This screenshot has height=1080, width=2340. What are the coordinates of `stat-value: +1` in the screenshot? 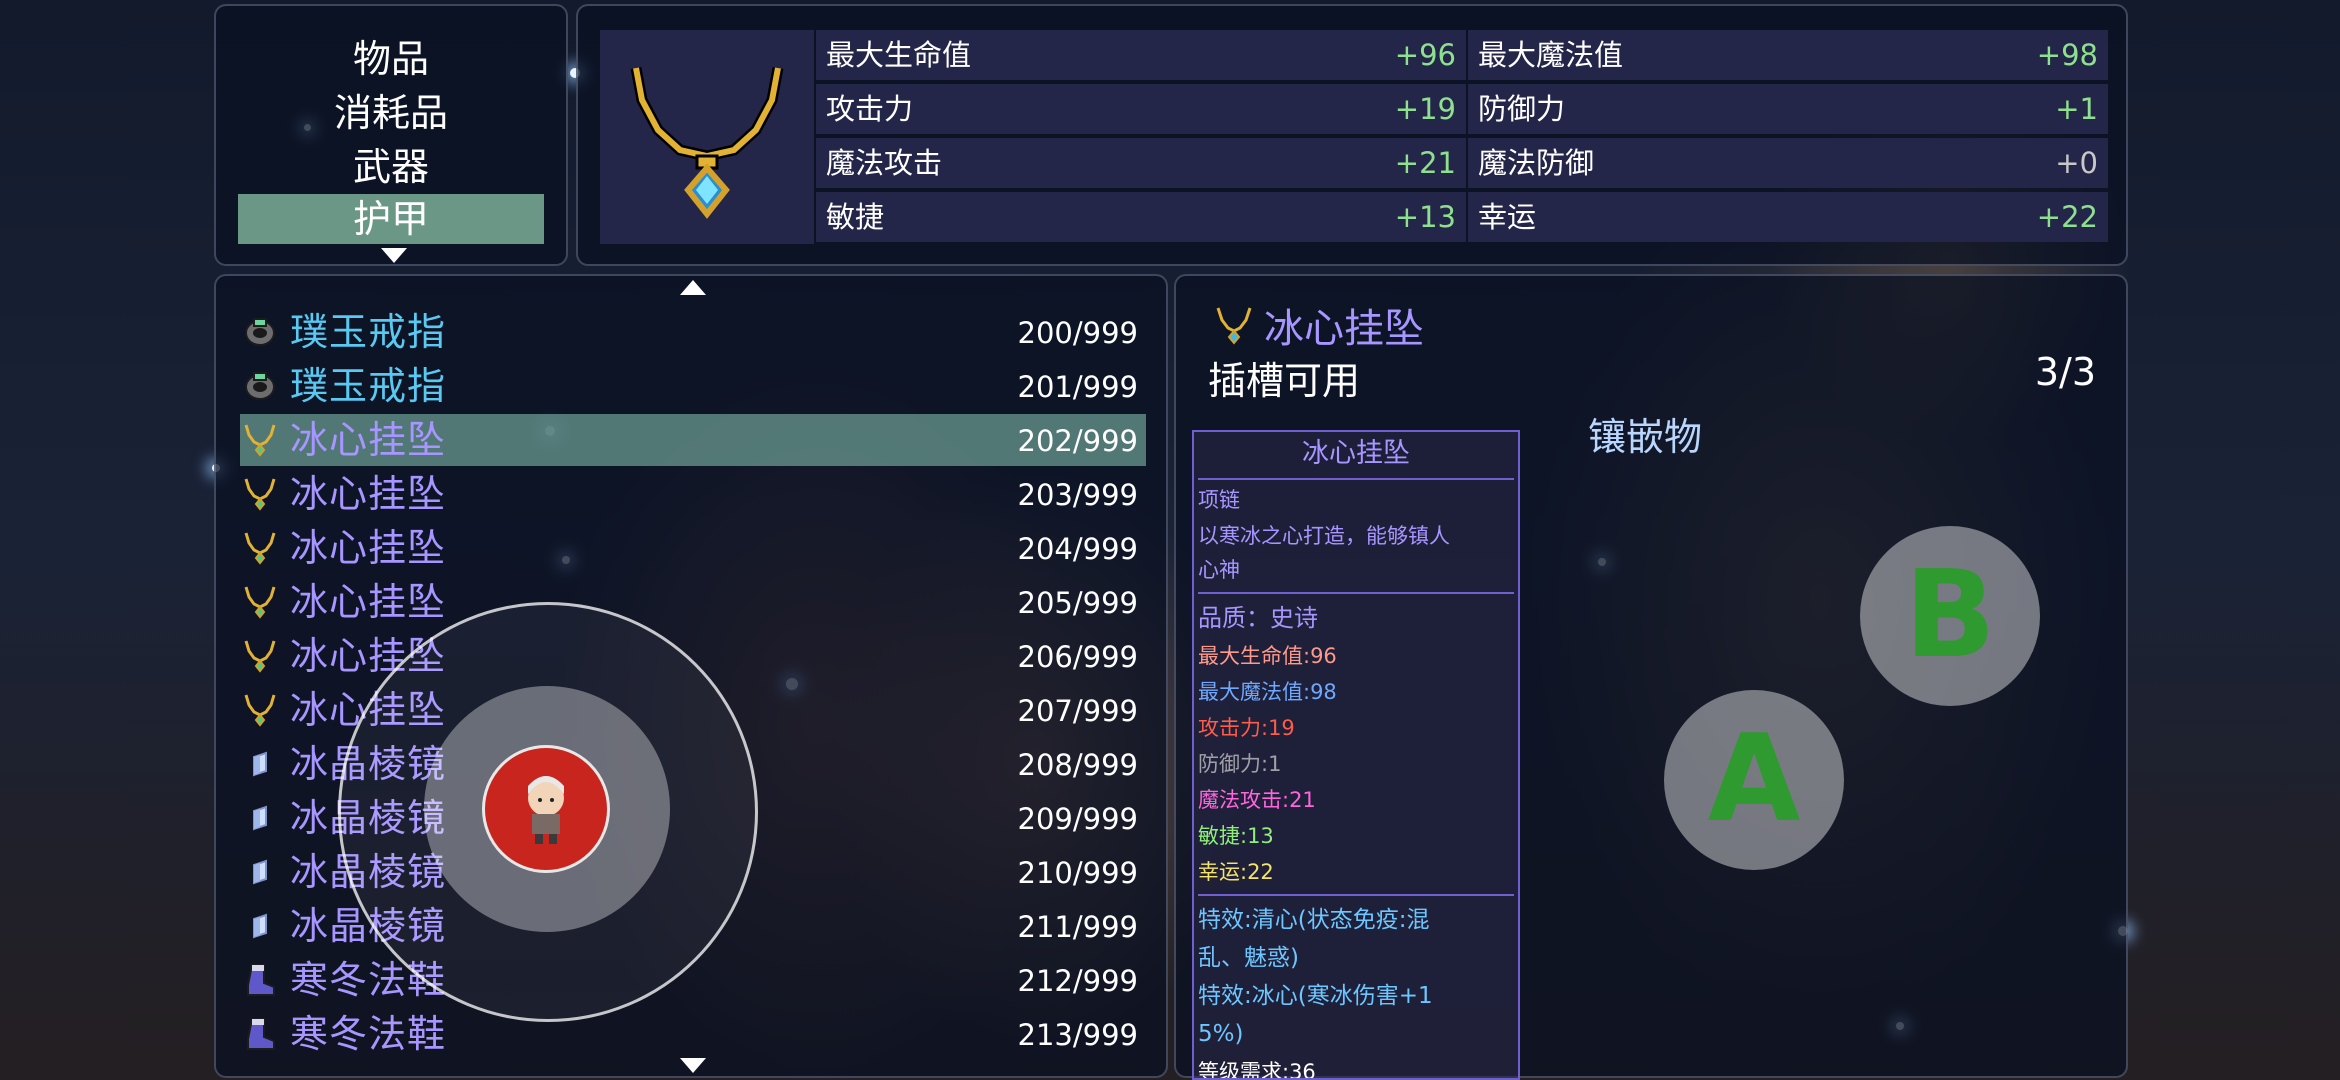 It's located at (2076, 109).